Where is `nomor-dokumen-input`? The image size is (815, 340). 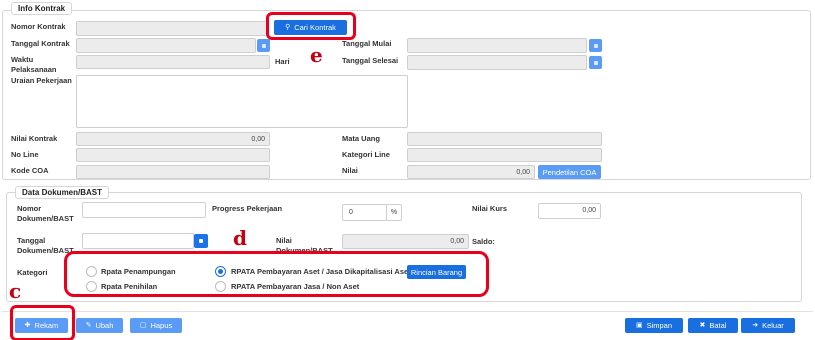
nomor-dokumen-input is located at coordinates (144, 210).